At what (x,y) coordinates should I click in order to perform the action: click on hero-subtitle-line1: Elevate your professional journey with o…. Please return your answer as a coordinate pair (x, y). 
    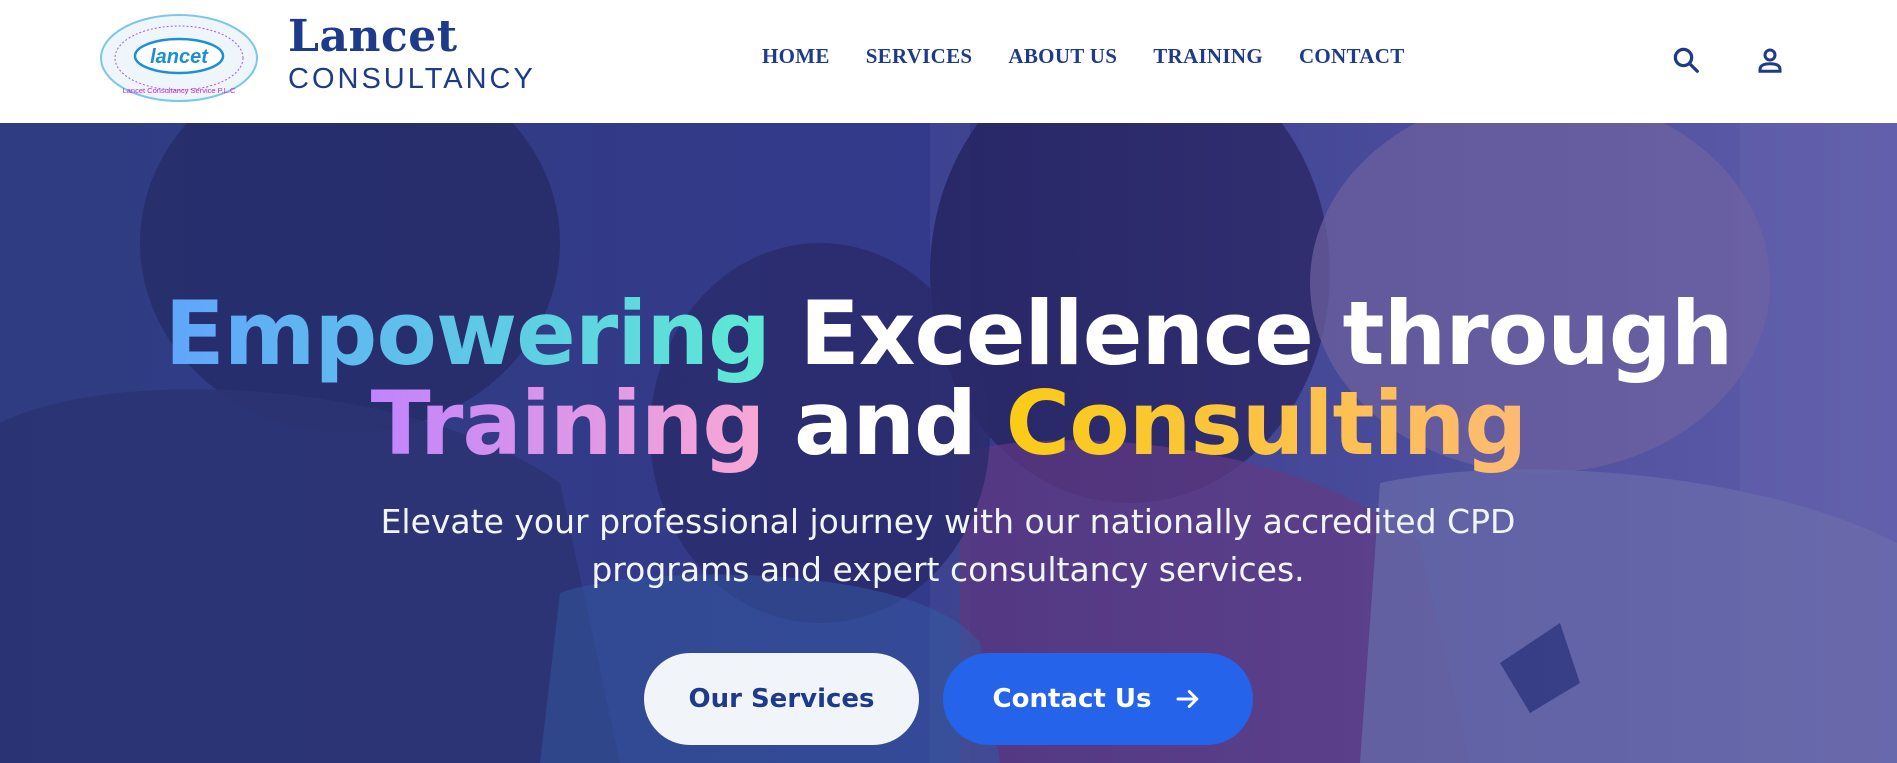
    Looking at the image, I should click on (948, 521).